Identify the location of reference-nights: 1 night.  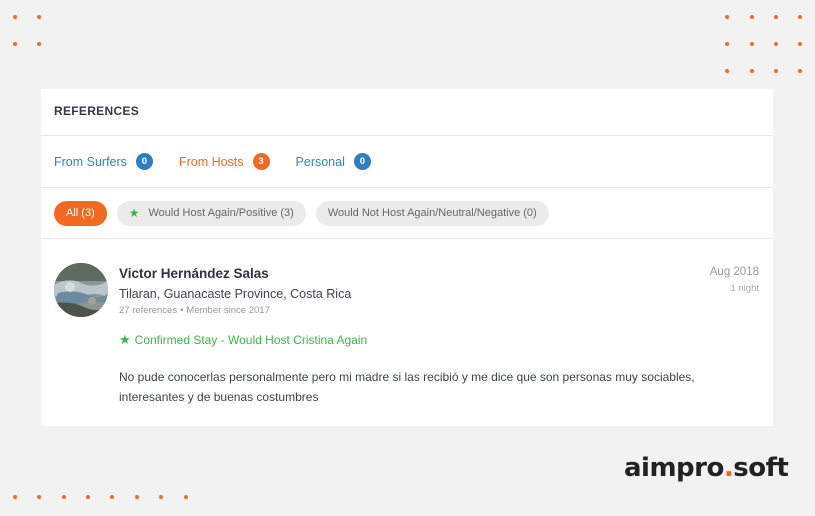
(744, 288).